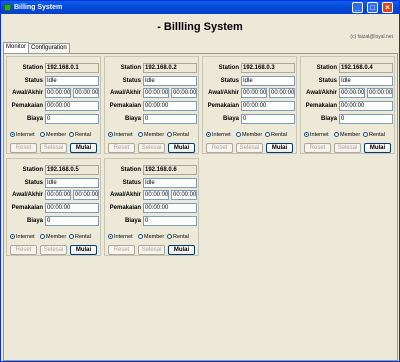 This screenshot has width=400, height=362. Describe the element at coordinates (228, 68) in the screenshot. I see `station-label: Station` at that location.